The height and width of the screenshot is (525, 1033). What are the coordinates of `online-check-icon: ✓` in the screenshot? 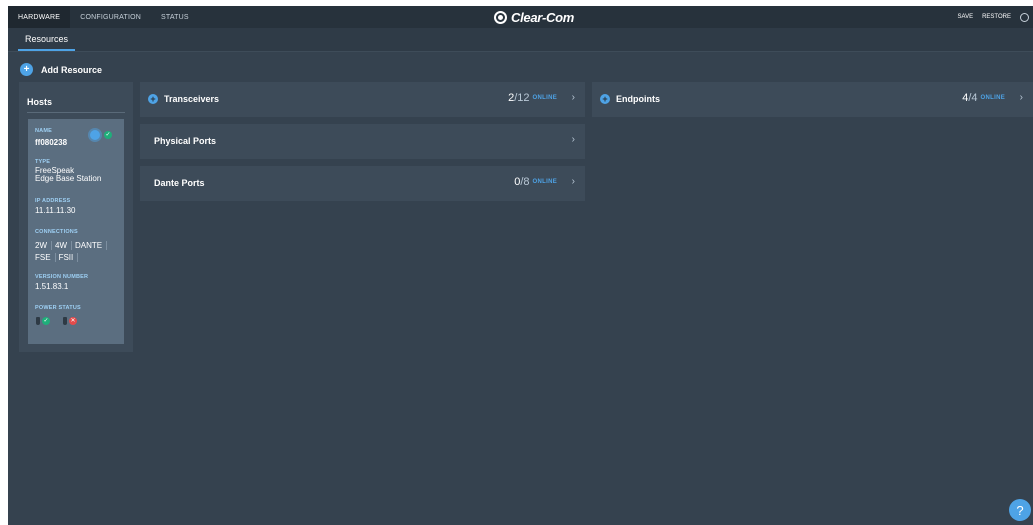 It's located at (108, 135).